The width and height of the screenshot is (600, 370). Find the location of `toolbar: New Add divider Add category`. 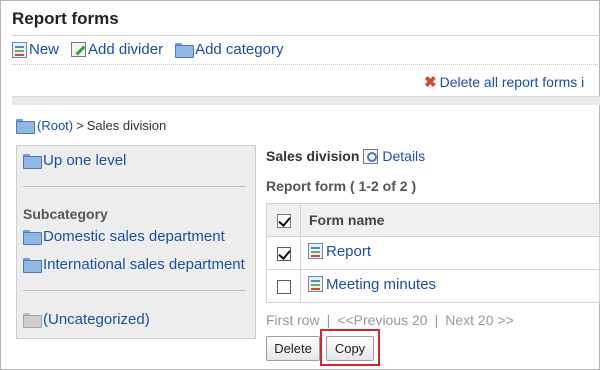

toolbar: New Add divider Add category is located at coordinates (147, 49).